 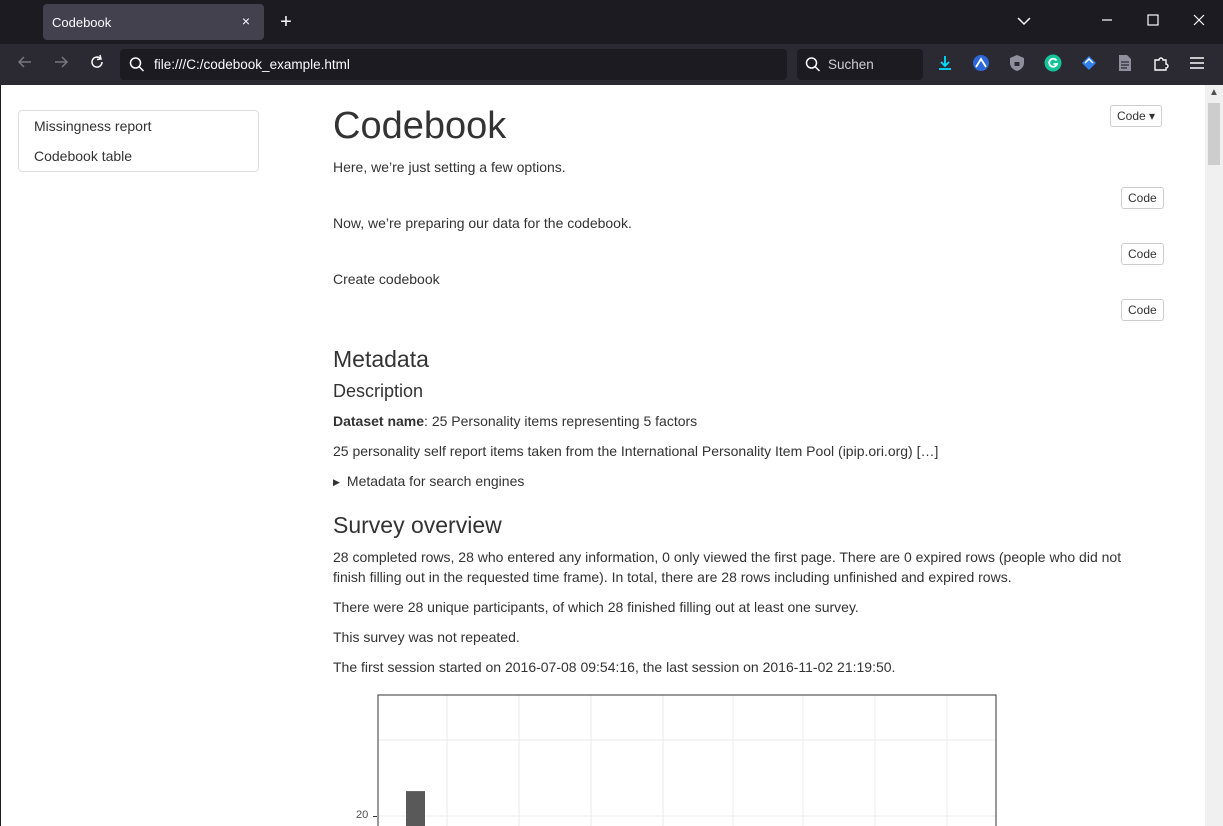 I want to click on disclosure-triangle-icon: ▶, so click(x=336, y=482).